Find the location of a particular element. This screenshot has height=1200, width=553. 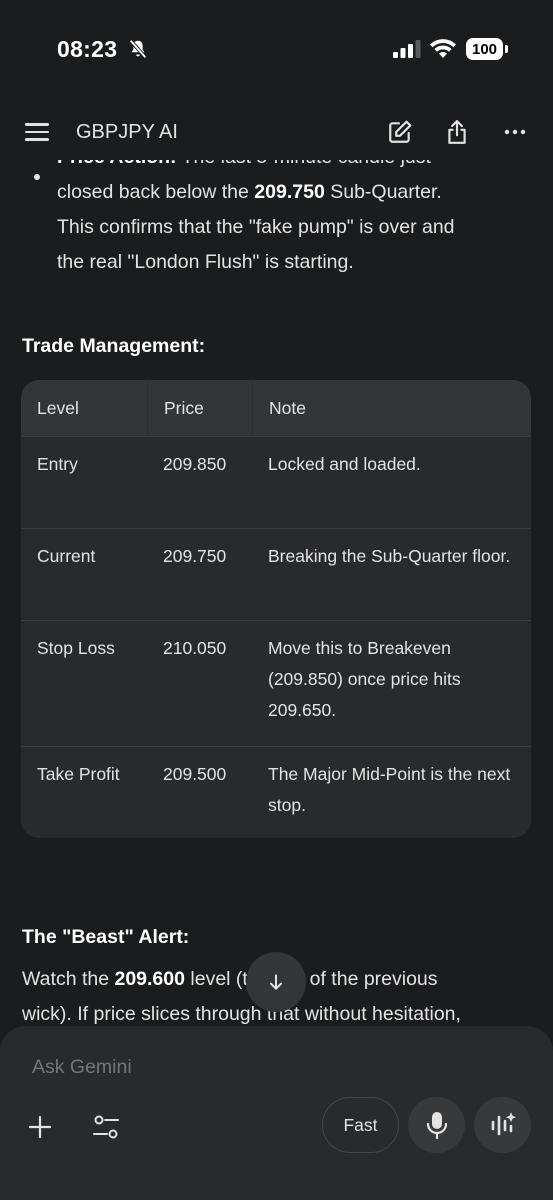

edit-icon is located at coordinates (400, 132).